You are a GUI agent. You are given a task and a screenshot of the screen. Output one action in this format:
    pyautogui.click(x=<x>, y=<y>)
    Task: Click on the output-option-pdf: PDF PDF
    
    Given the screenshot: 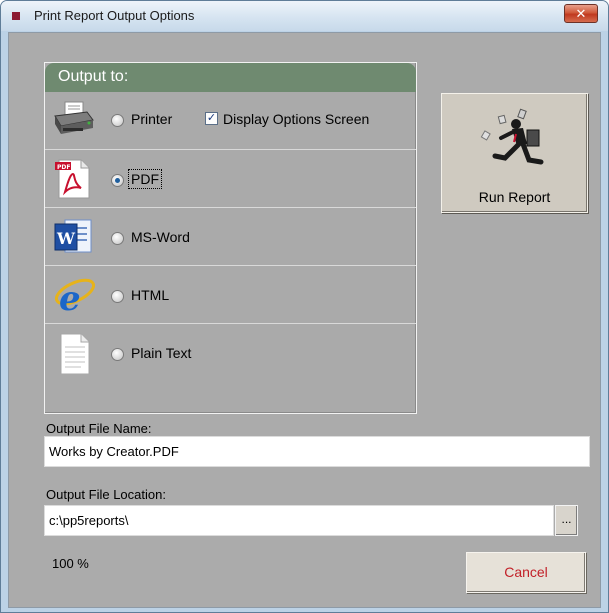 What is the action you would take?
    pyautogui.click(x=230, y=179)
    